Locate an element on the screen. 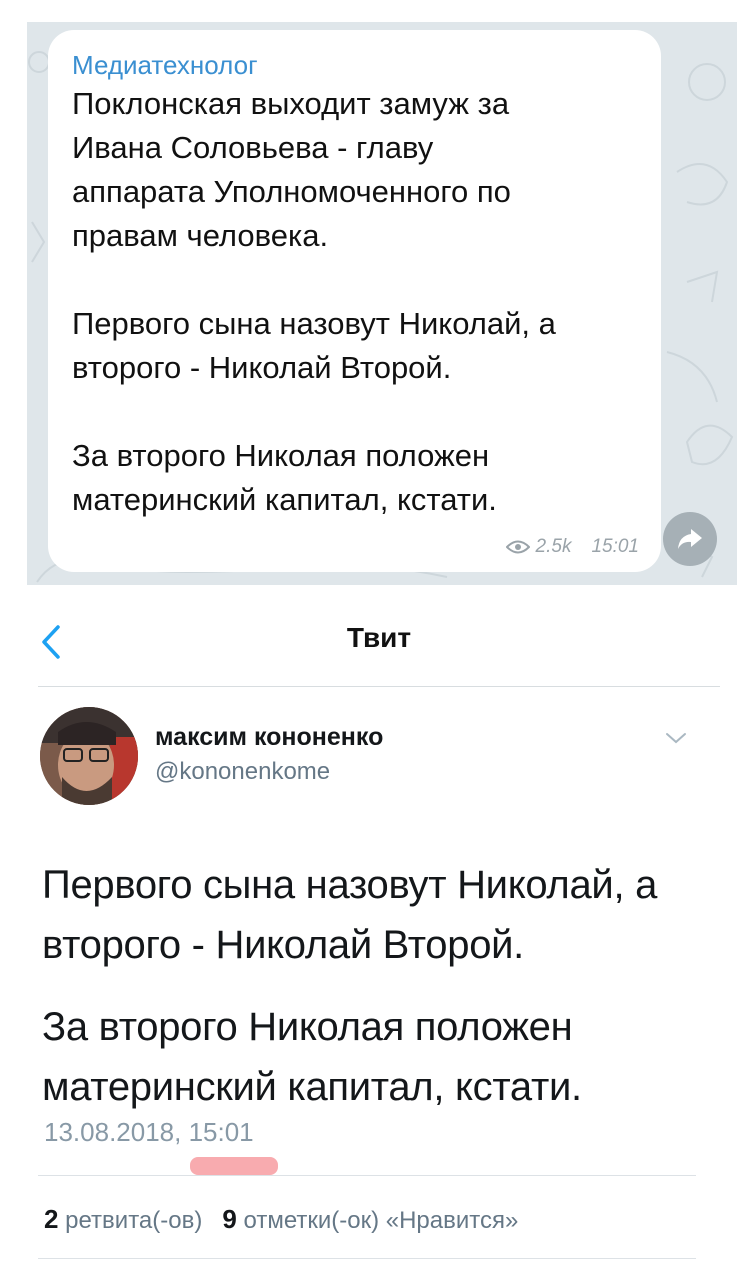 Image resolution: width=754 pixels, height=1280 pixels. avatar is located at coordinates (89, 756).